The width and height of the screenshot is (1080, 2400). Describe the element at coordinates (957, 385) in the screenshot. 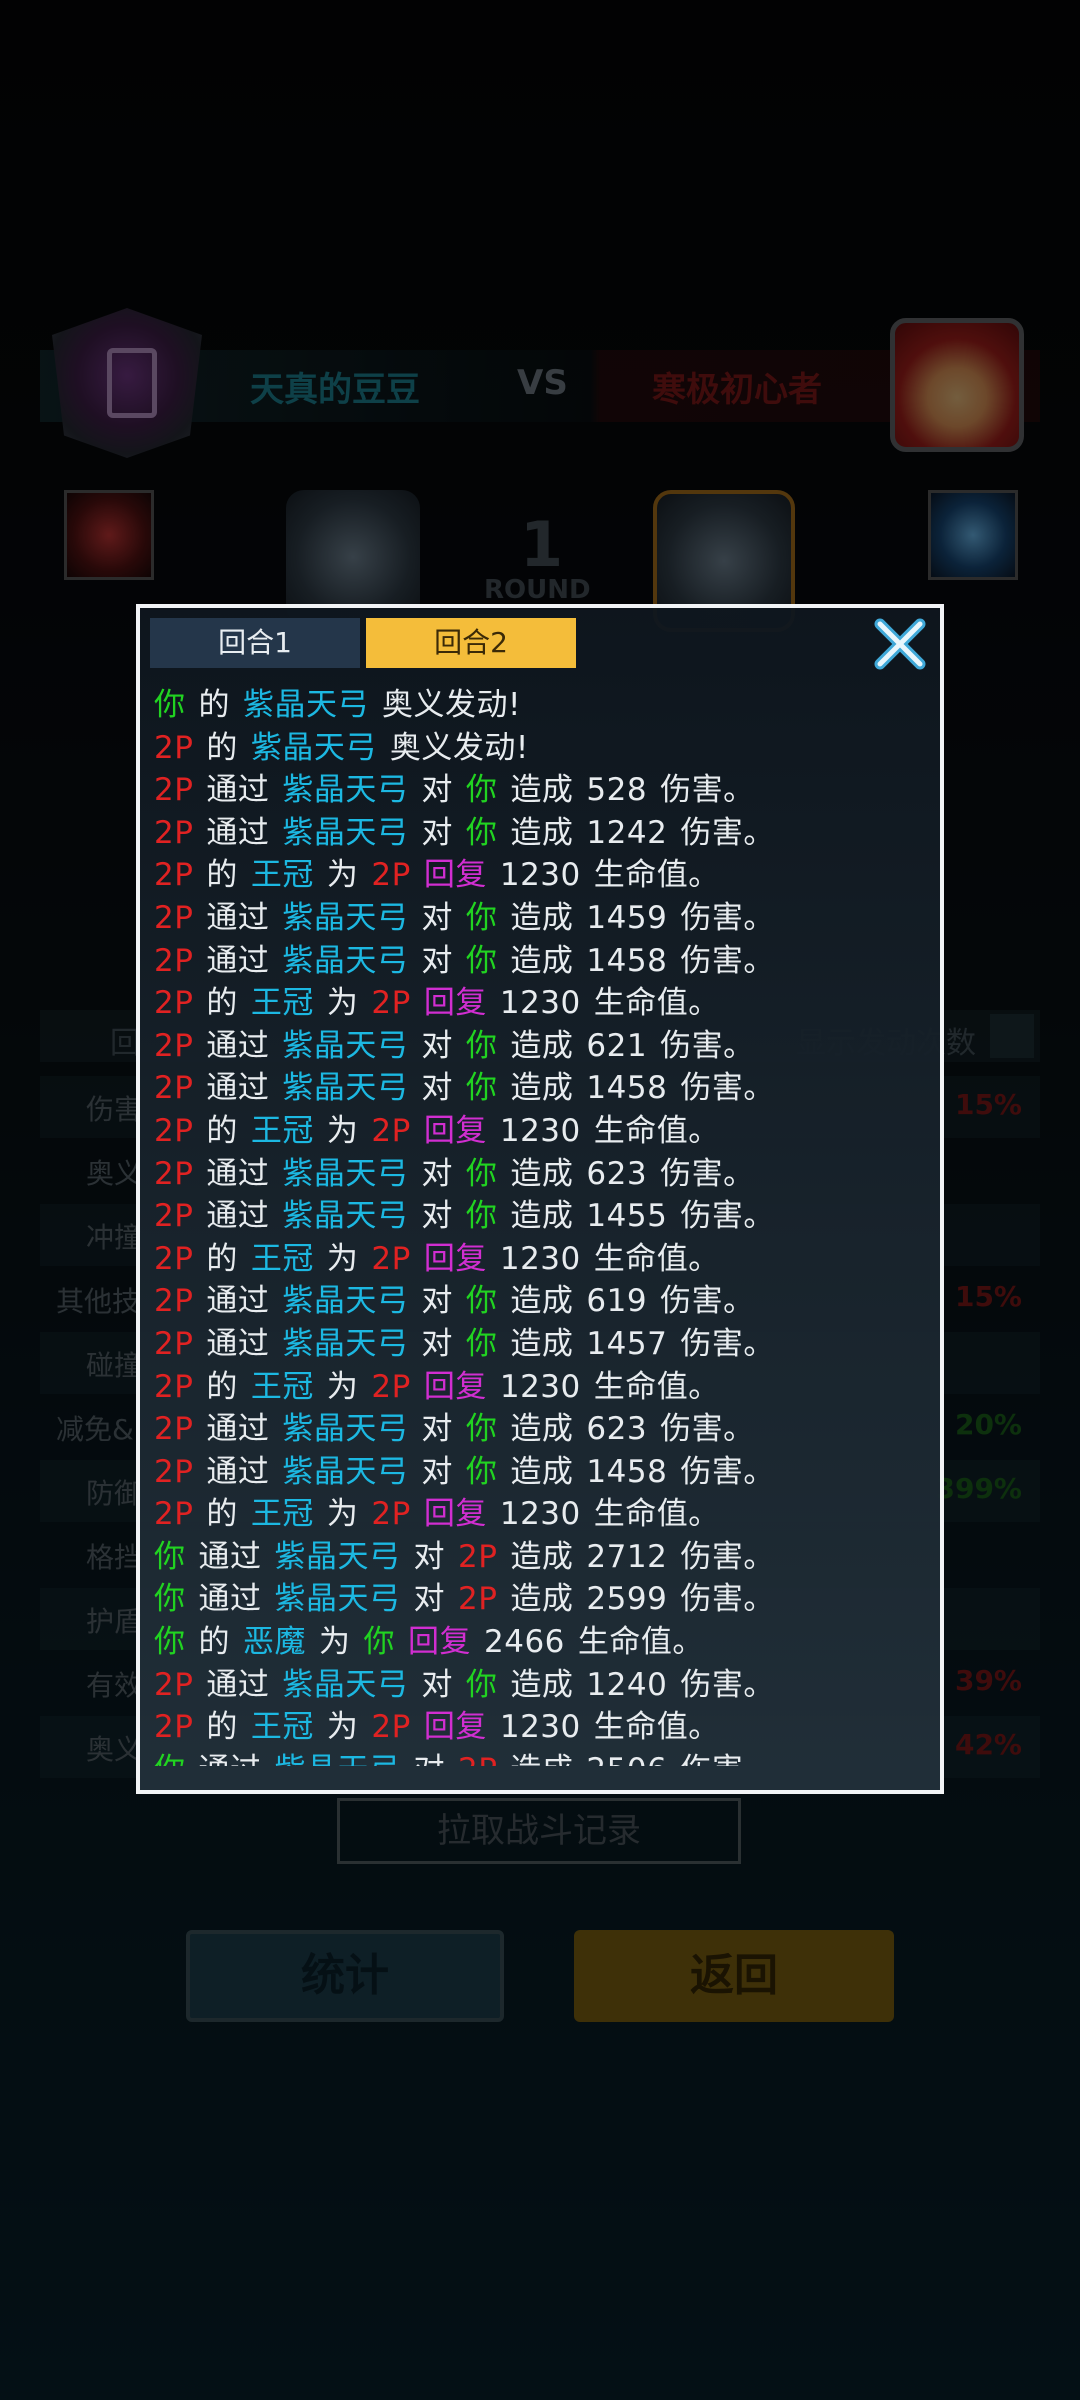

I see `player-right-avatar` at that location.